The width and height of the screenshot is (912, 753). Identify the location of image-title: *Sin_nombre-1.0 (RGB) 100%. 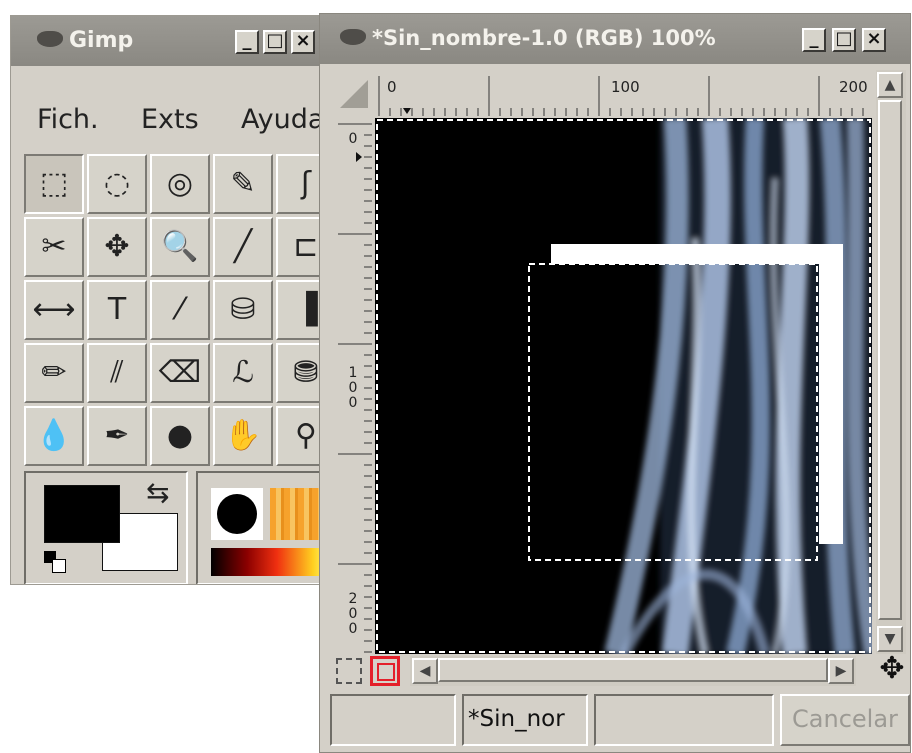
(544, 38).